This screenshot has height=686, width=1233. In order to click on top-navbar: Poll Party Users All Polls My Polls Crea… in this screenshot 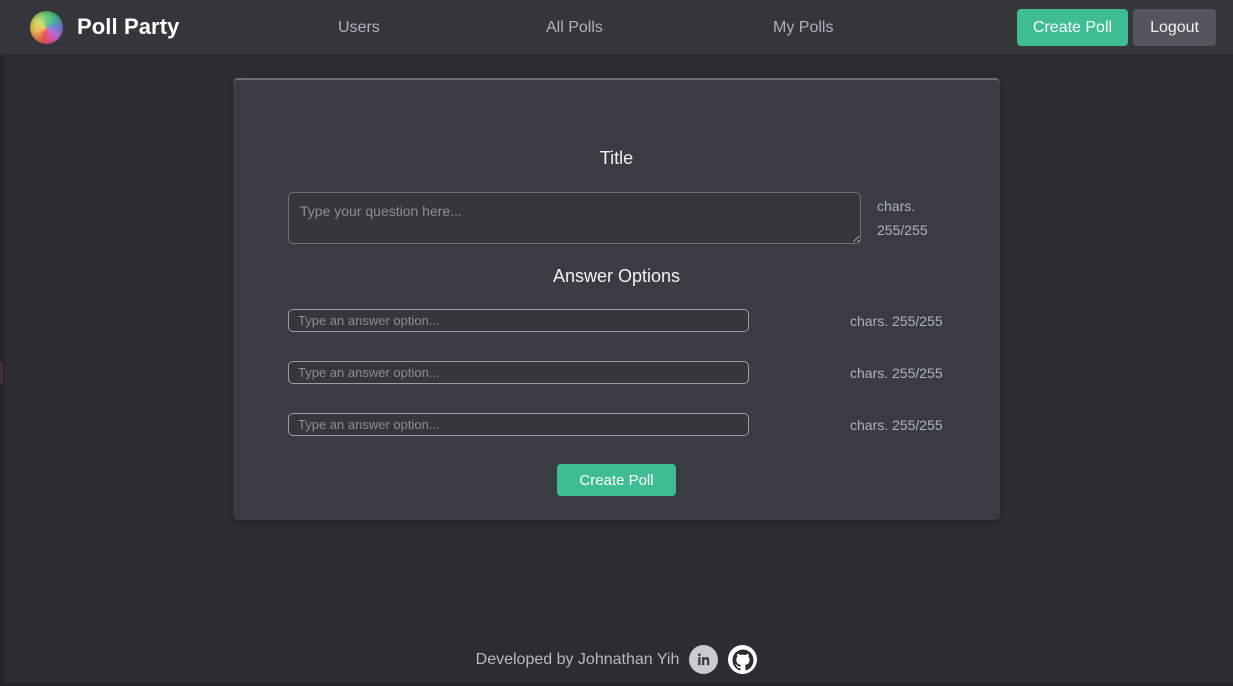, I will do `click(616, 27)`.